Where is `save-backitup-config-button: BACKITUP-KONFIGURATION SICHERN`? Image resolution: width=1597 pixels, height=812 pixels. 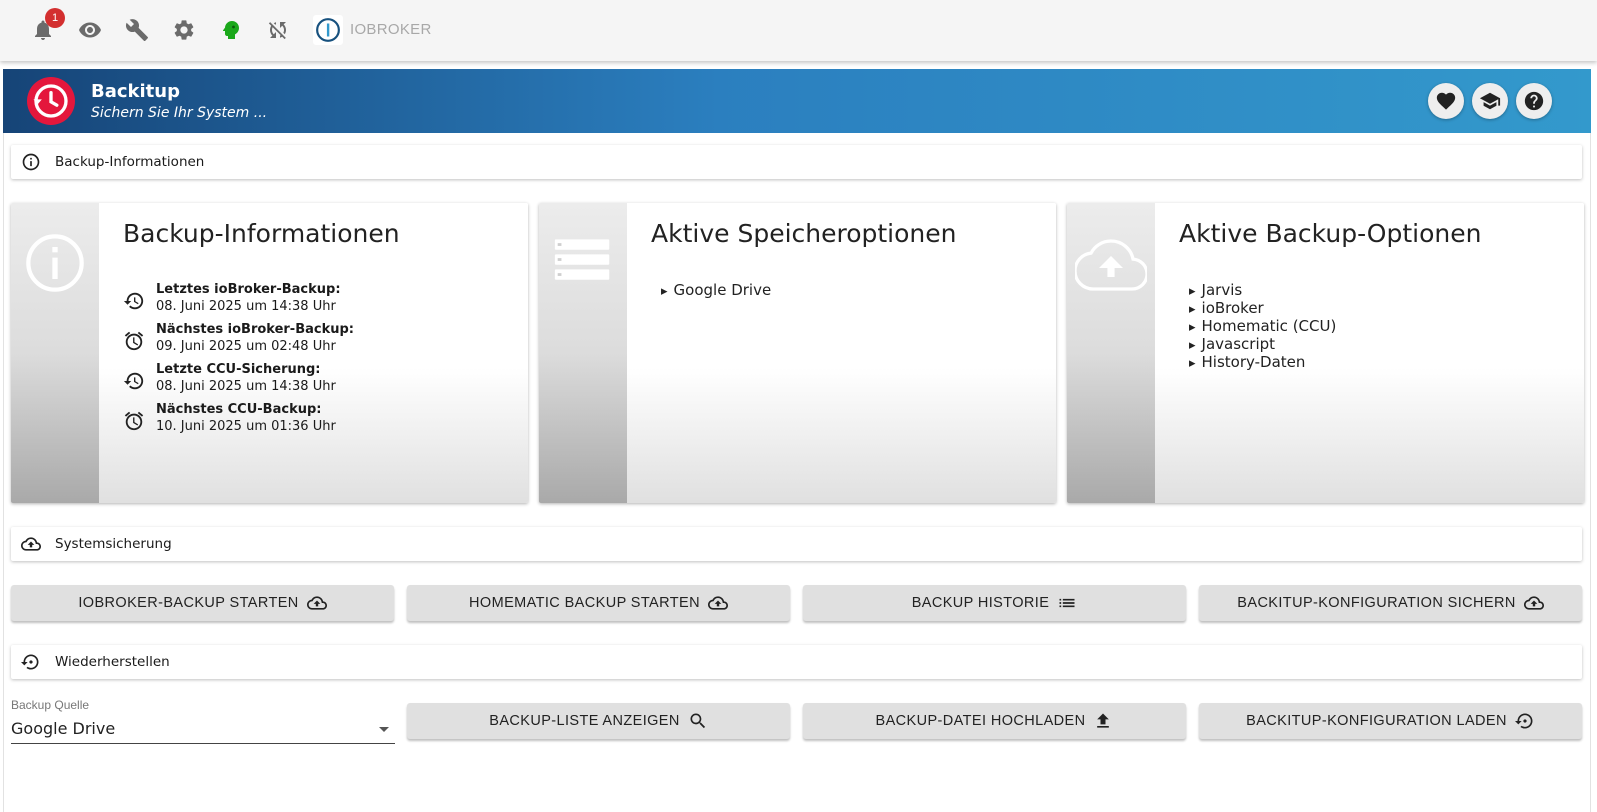
save-backitup-config-button: BACKITUP-KONFIGURATION SICHERN is located at coordinates (1390, 603).